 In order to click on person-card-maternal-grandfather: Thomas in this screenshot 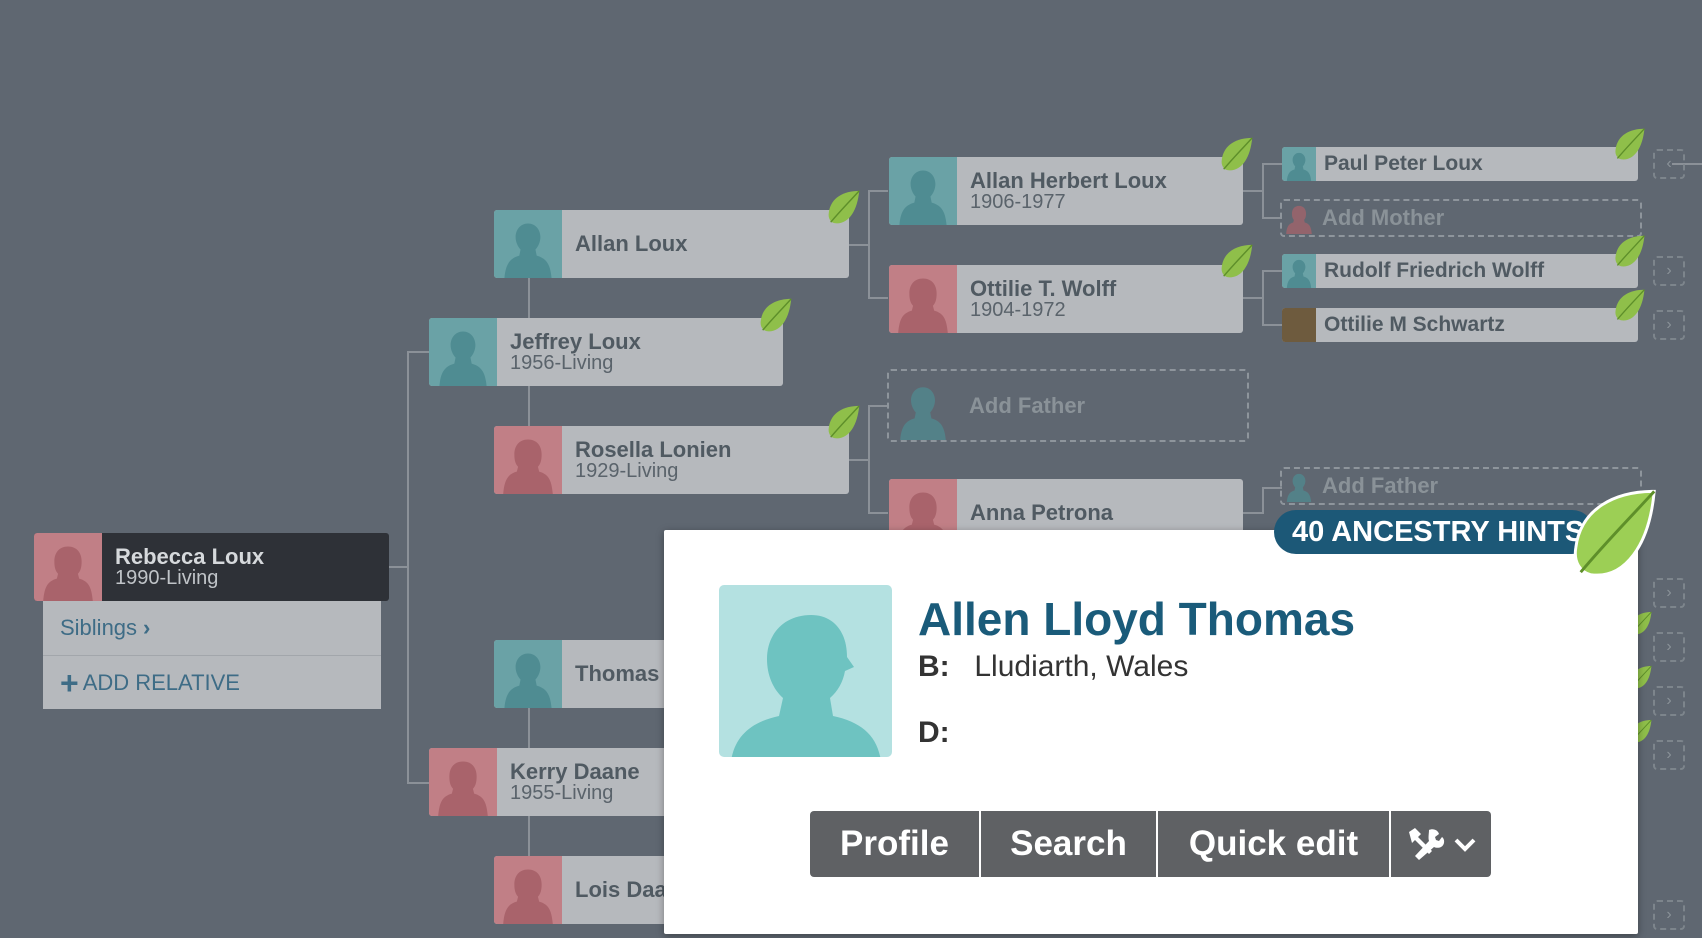, I will do `click(586, 674)`.